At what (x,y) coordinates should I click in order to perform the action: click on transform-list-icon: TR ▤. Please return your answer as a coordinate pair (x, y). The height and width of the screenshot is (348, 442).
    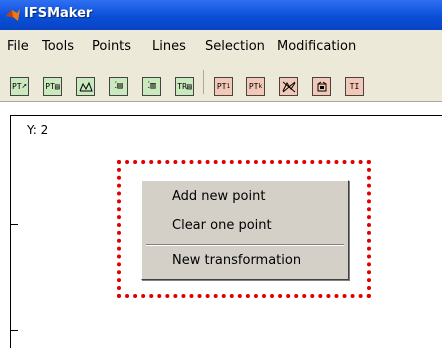
    Looking at the image, I should click on (184, 86).